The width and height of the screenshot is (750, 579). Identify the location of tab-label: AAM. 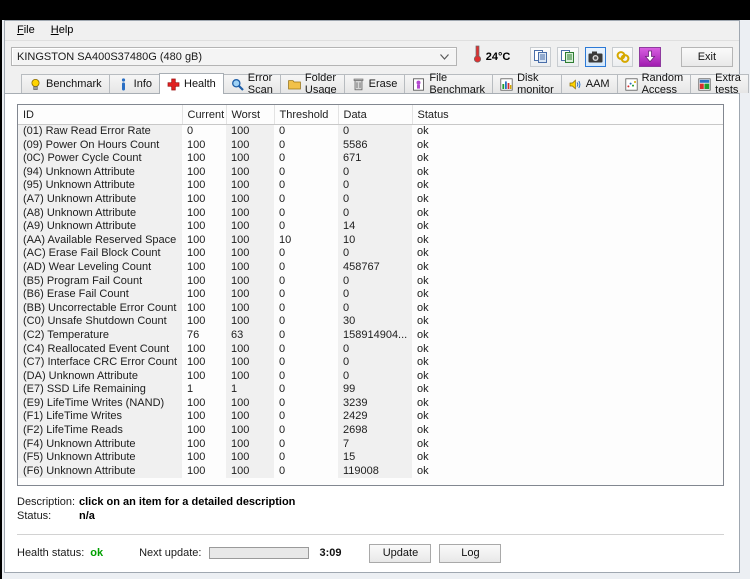
(597, 84).